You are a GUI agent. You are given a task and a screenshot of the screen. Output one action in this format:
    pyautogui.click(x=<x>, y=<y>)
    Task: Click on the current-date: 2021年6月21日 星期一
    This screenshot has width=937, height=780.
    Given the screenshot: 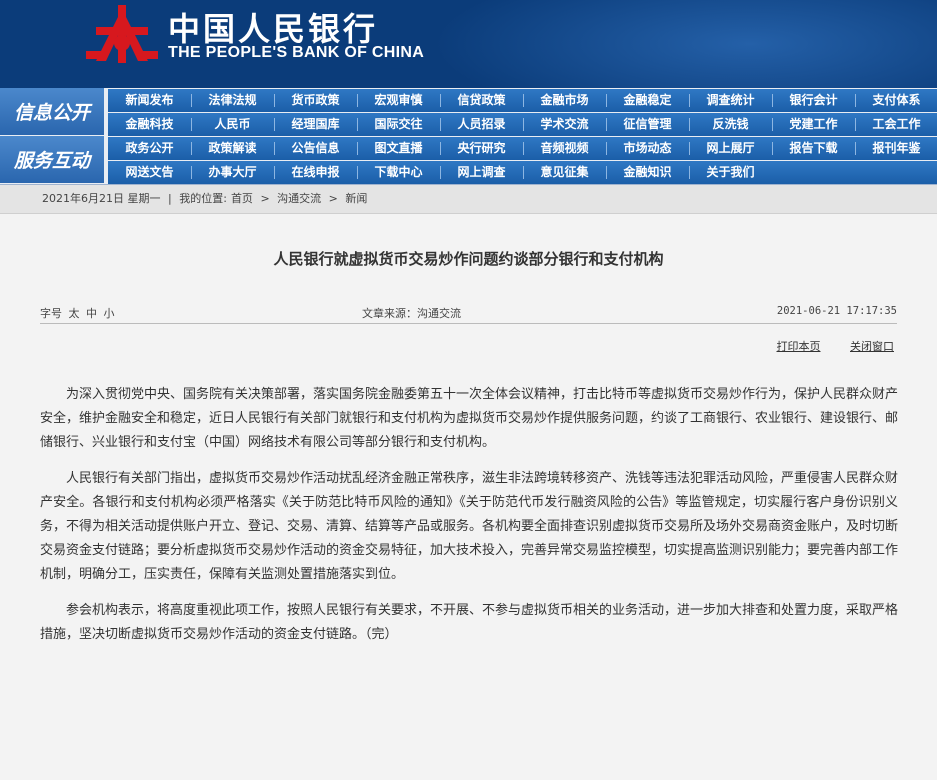 What is the action you would take?
    pyautogui.click(x=101, y=198)
    